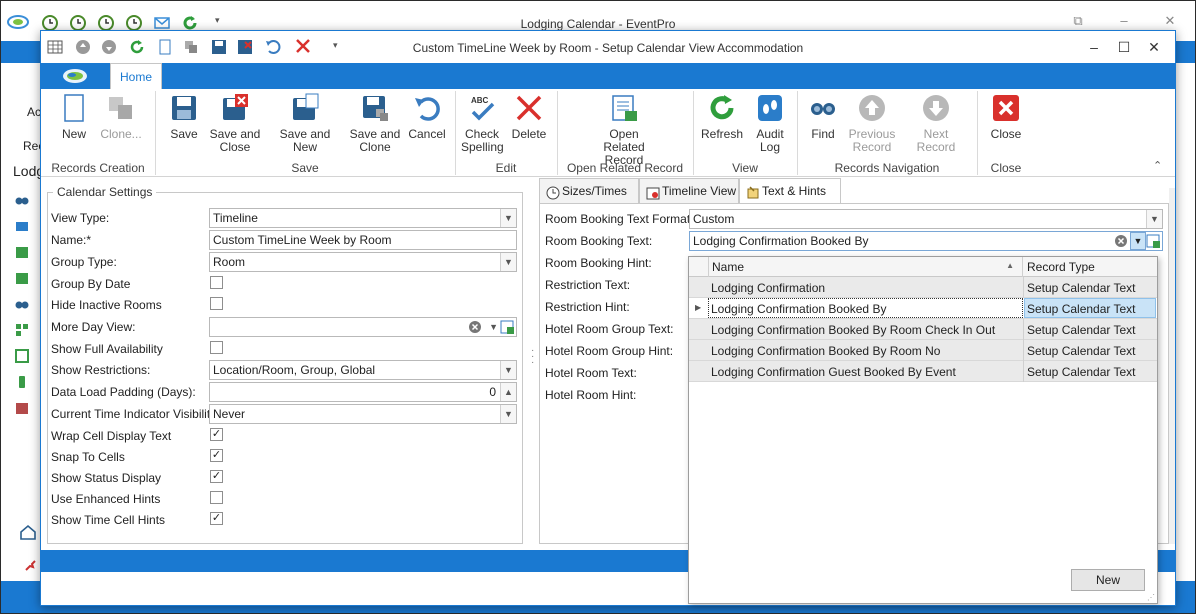  What do you see at coordinates (624, 130) in the screenshot?
I see `open-related-record-button: Open Related Record` at bounding box center [624, 130].